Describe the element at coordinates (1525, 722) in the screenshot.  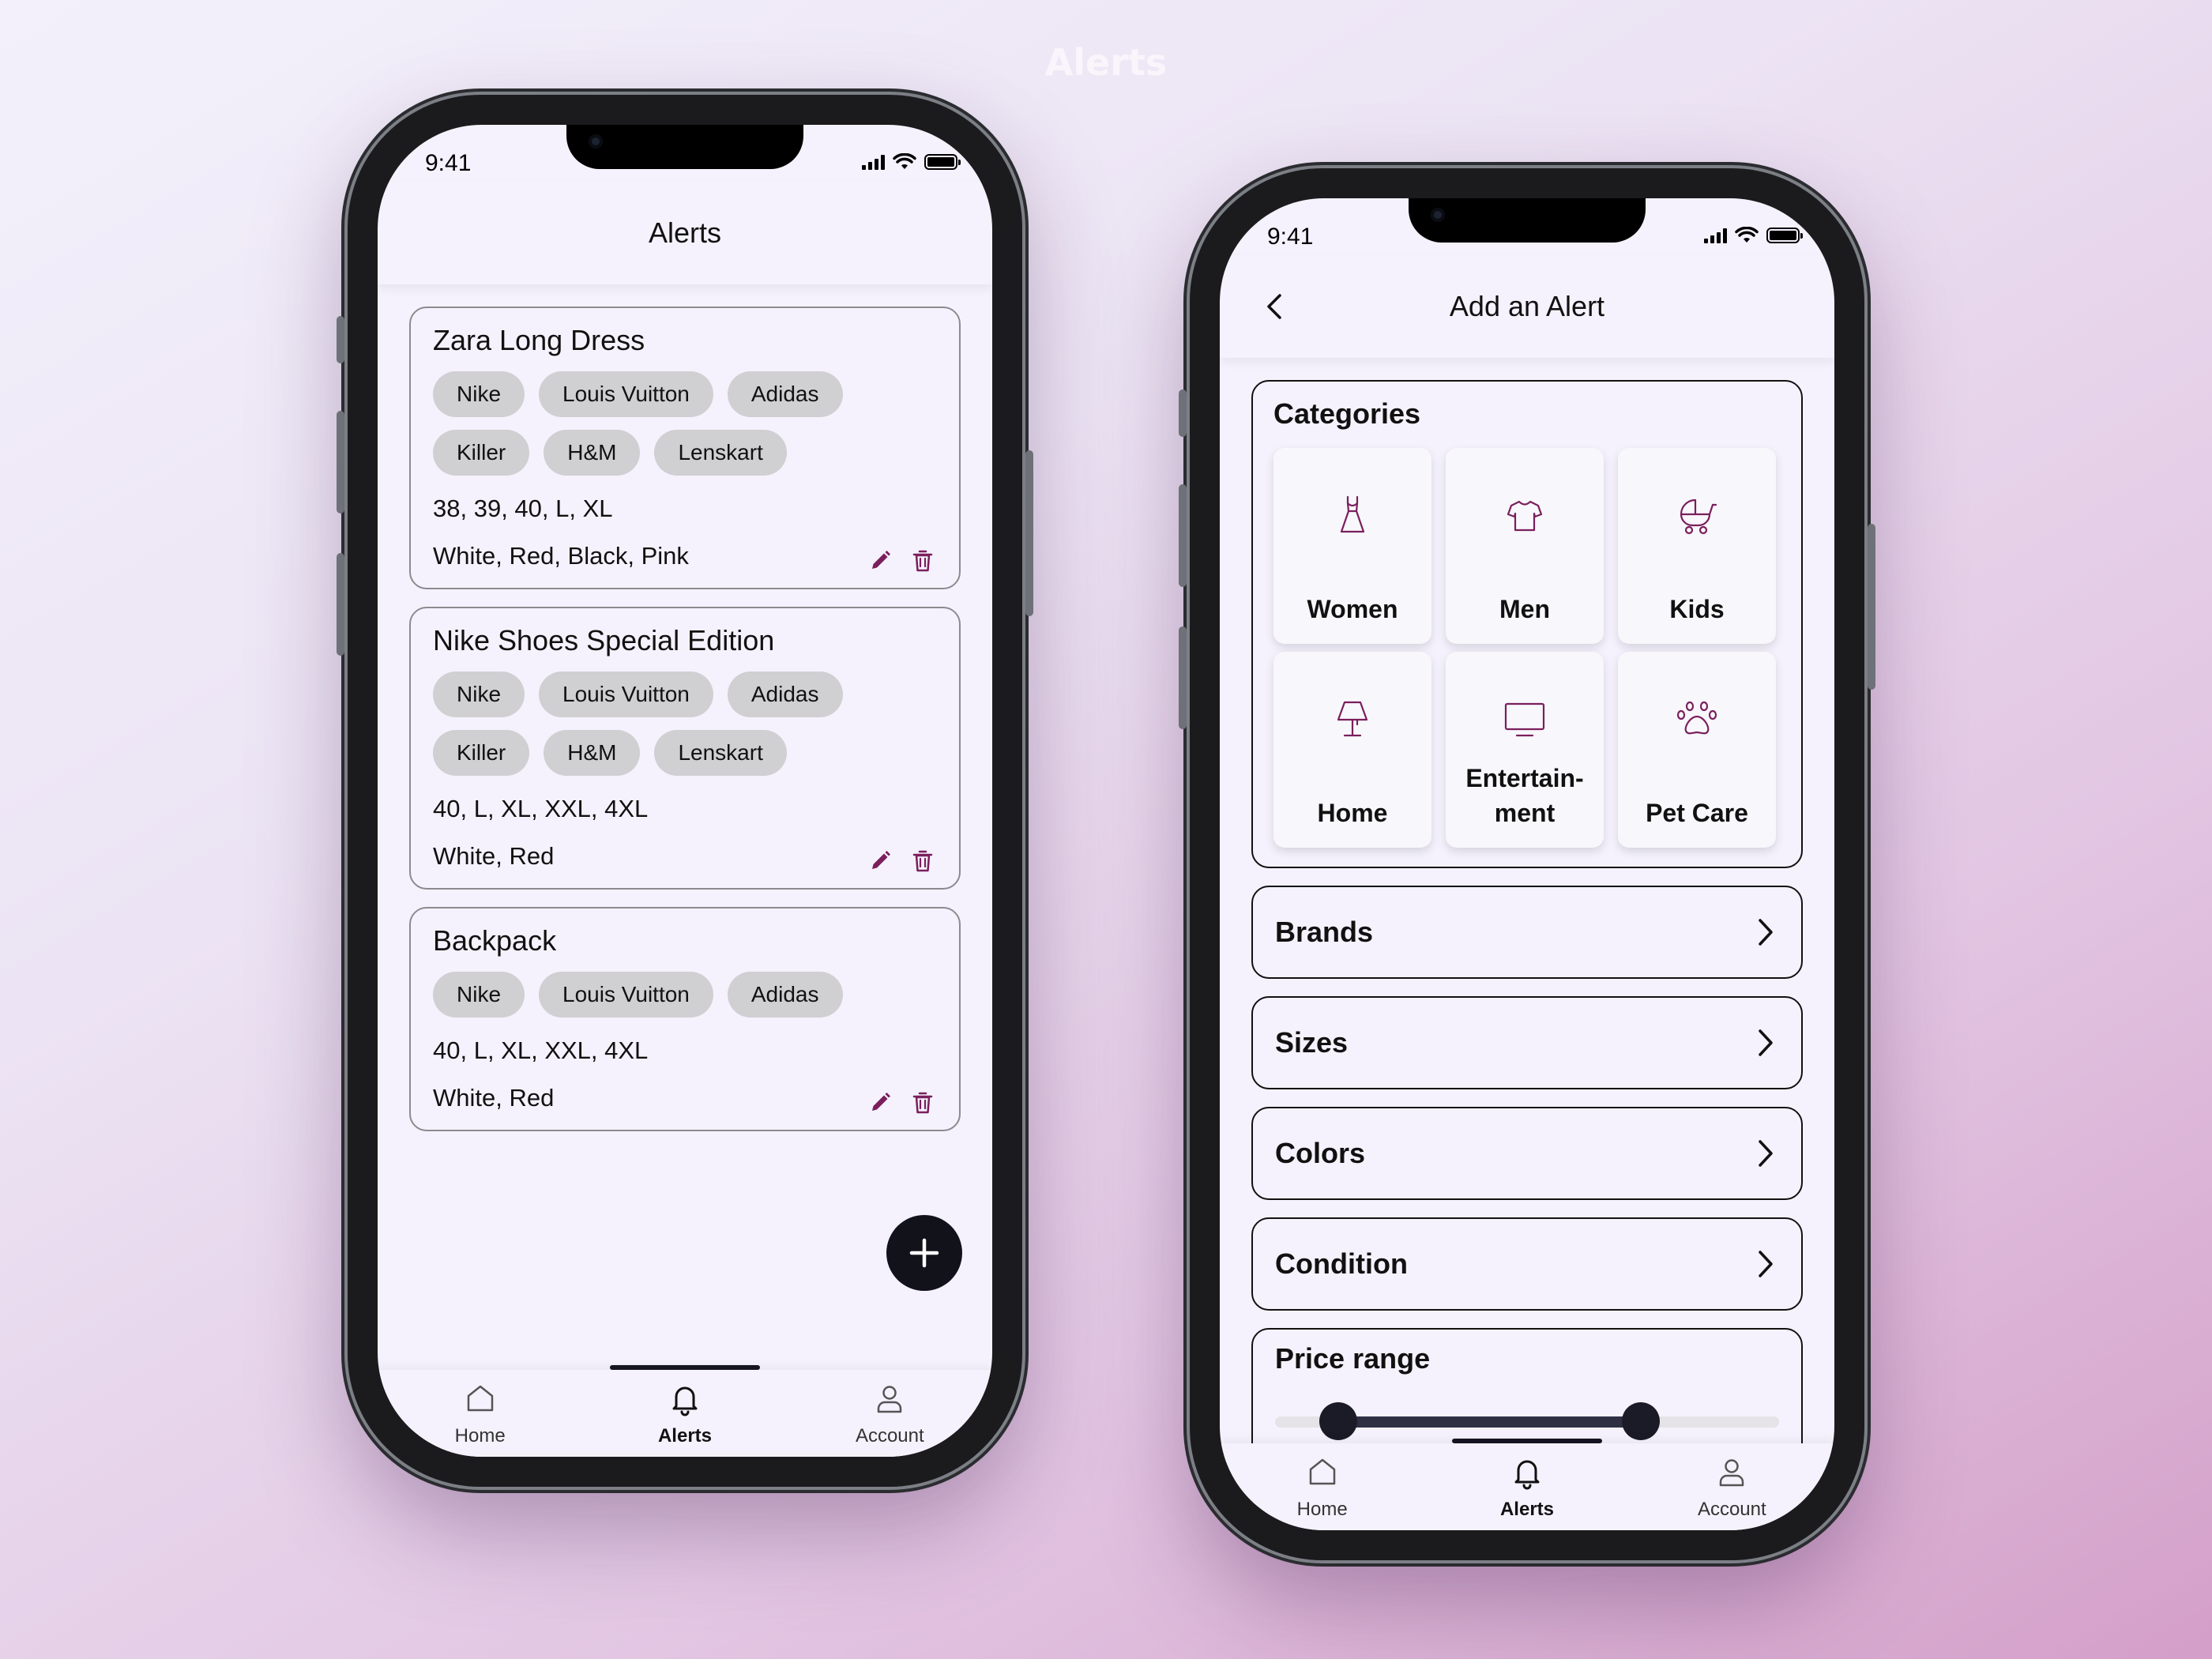
I see `monitor-icon` at that location.